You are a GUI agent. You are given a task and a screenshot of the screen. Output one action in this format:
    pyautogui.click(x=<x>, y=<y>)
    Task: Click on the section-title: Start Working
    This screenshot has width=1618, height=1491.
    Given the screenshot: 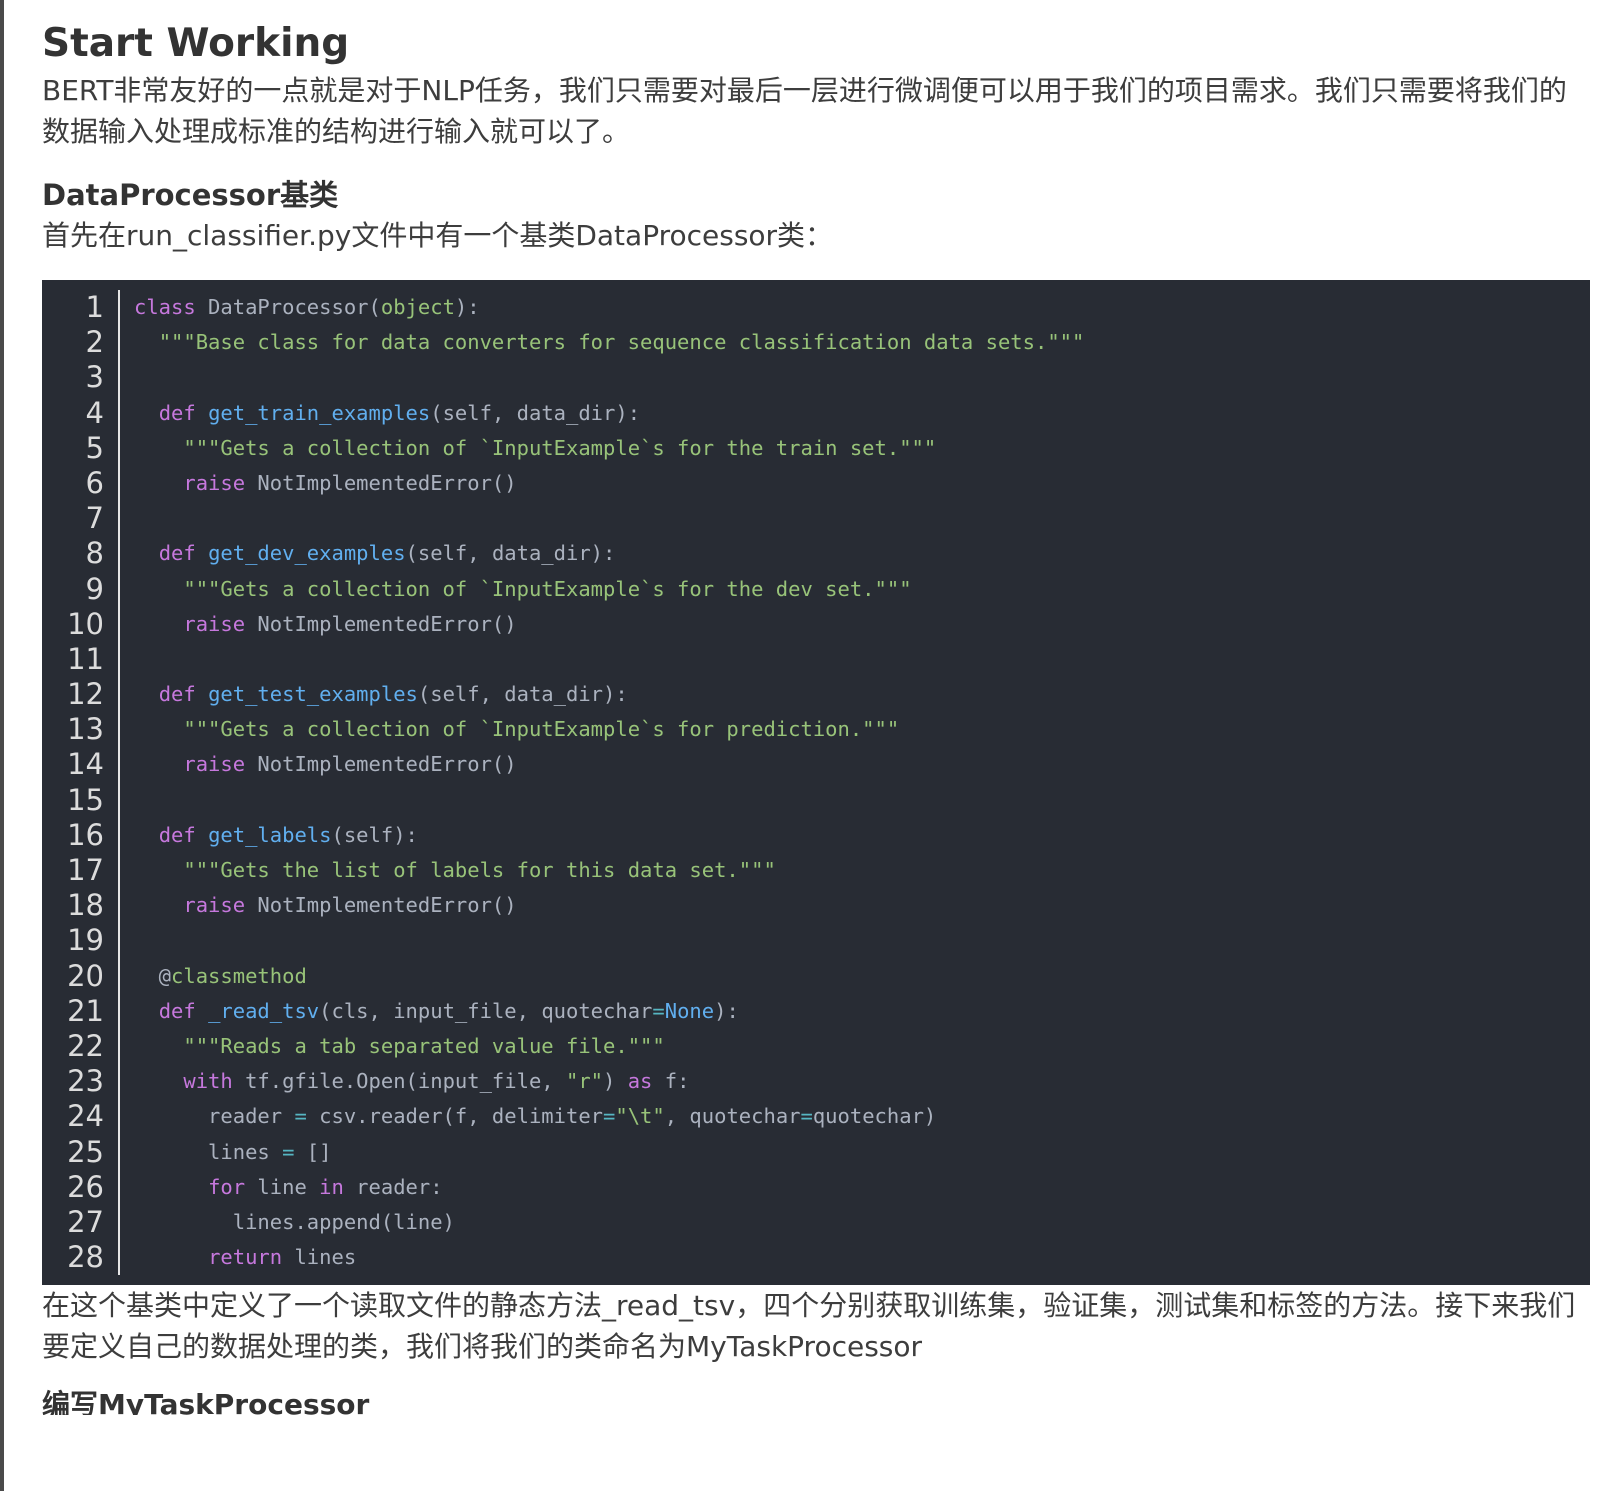 What is the action you would take?
    pyautogui.click(x=196, y=43)
    